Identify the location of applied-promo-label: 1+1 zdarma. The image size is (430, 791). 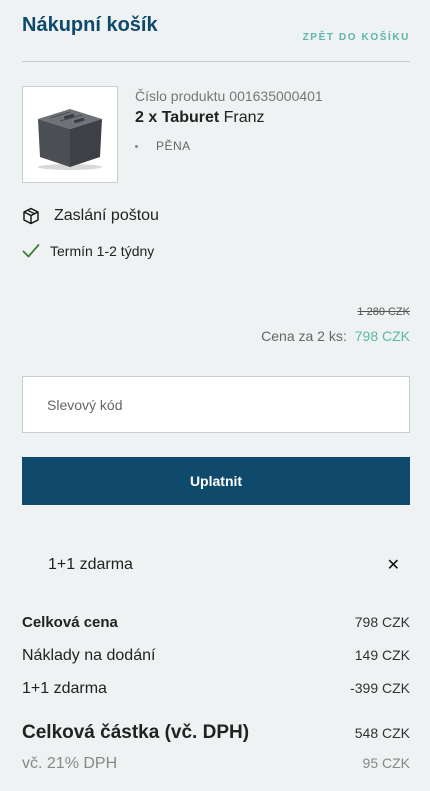
(90, 564).